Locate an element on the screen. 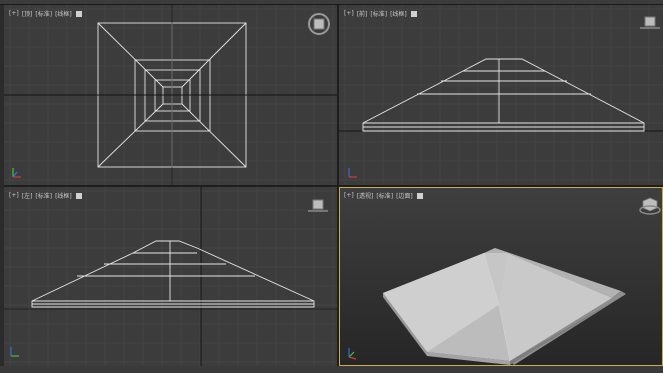  pyramid-wireframe-front is located at coordinates (501, 95).